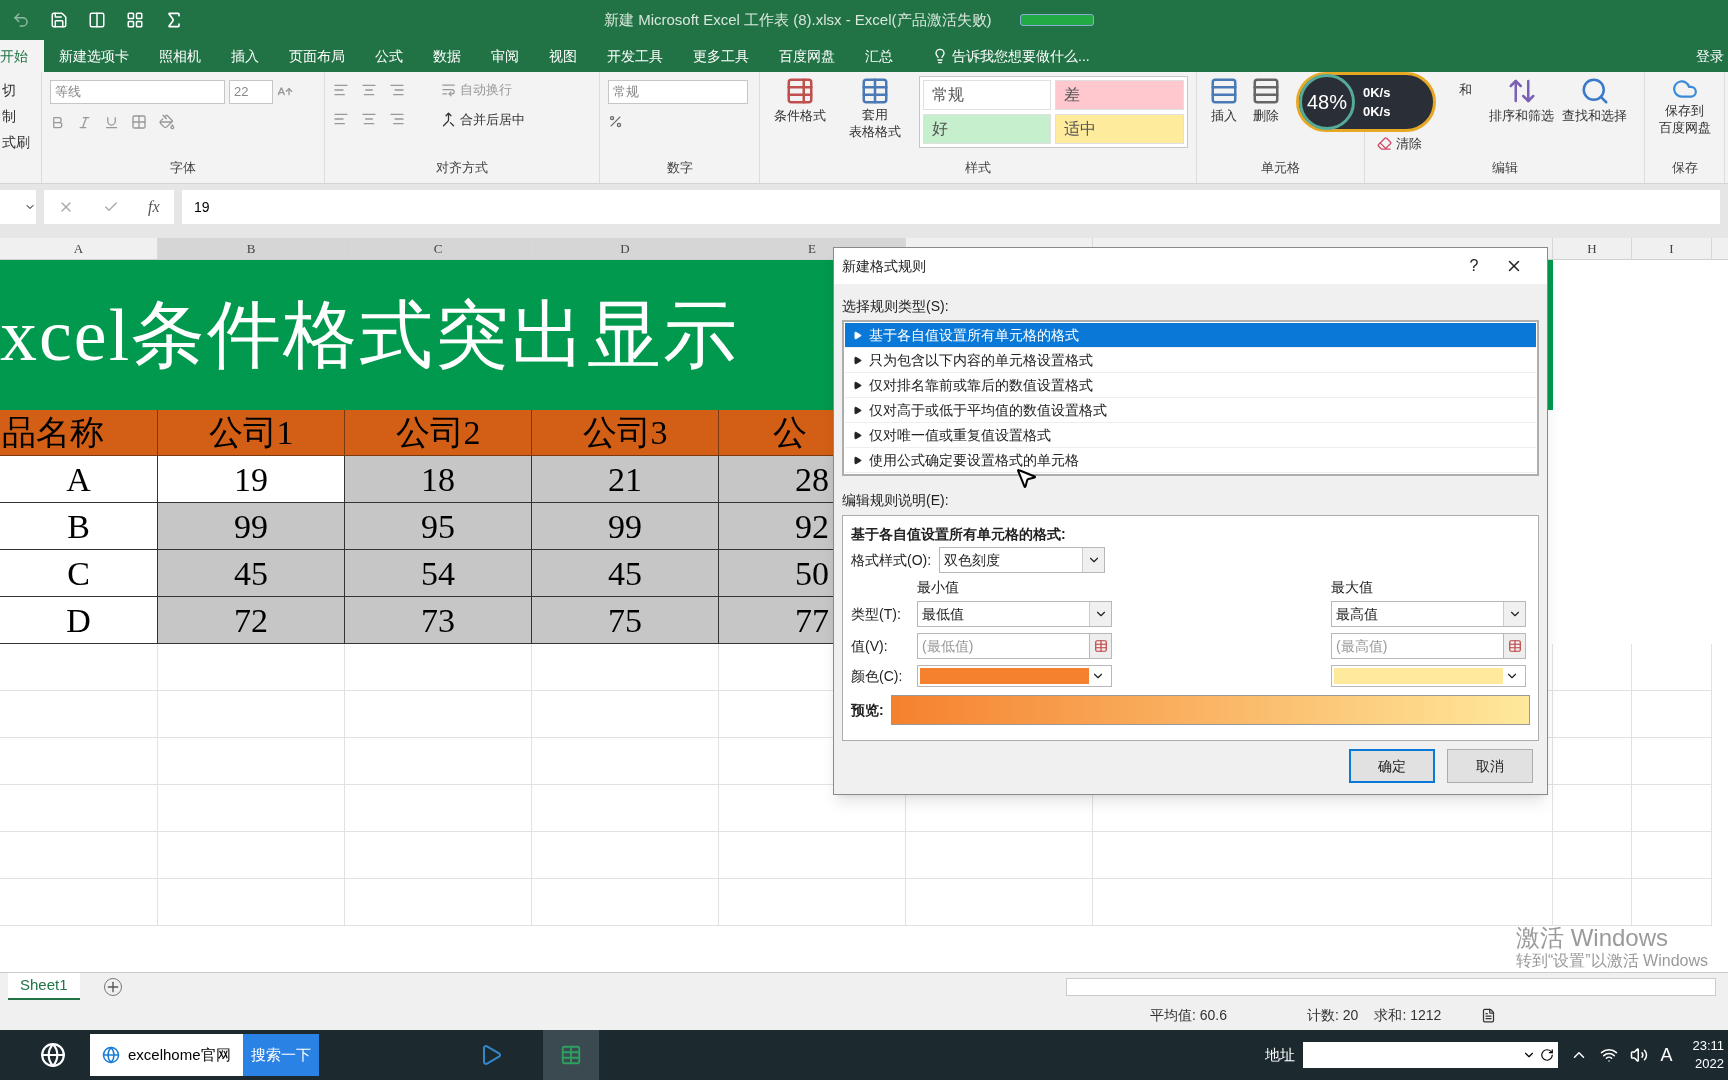 The width and height of the screenshot is (1728, 1080). What do you see at coordinates (987, 95) in the screenshot?
I see `cell-style: 常规` at bounding box center [987, 95].